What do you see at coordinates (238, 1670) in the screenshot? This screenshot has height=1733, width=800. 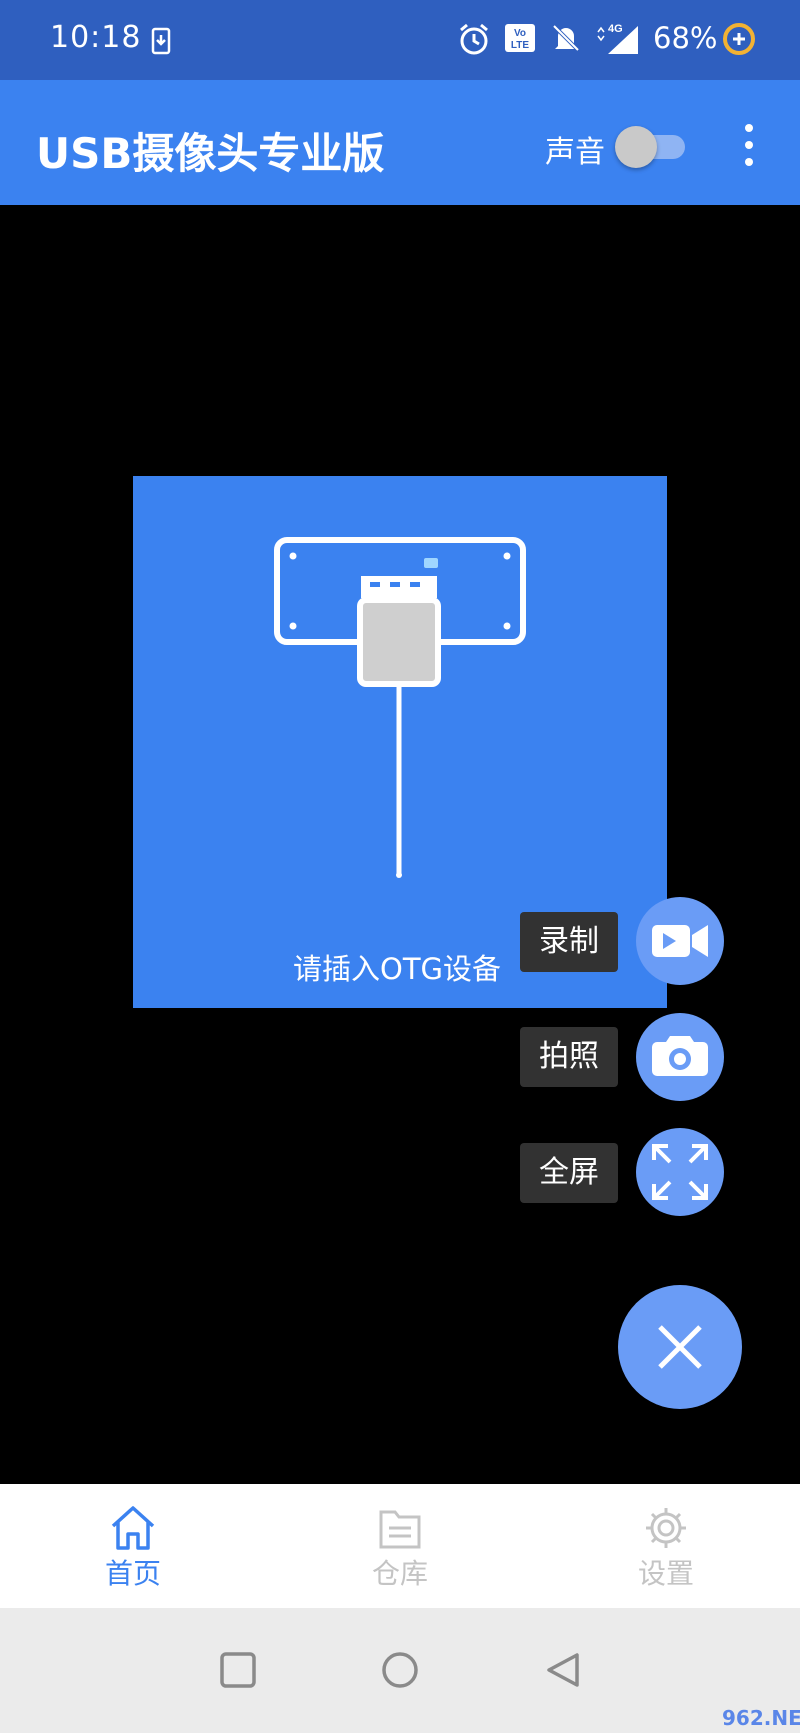 I see `recent-apps-icon` at bounding box center [238, 1670].